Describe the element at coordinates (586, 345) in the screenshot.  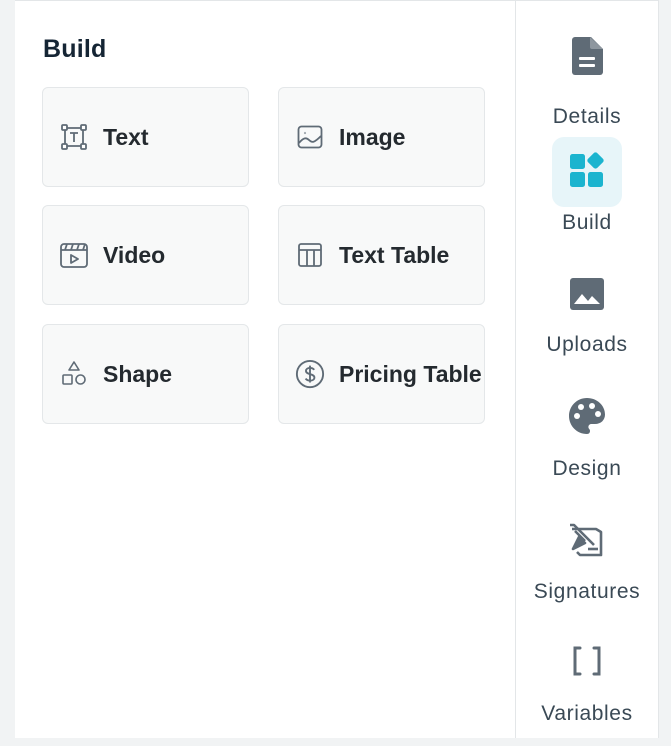
I see `rail-label: Uploads` at that location.